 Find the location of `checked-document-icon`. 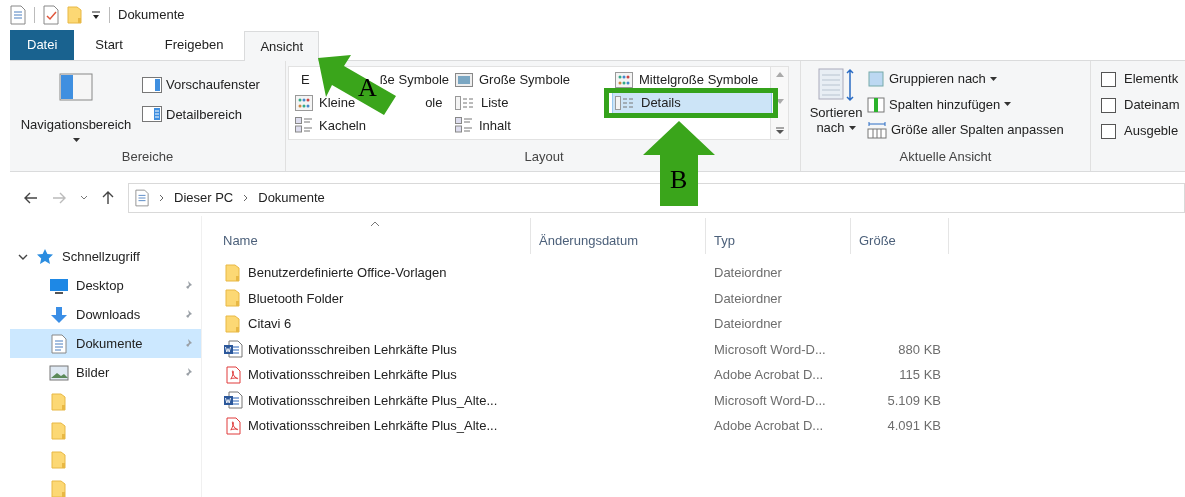

checked-document-icon is located at coordinates (51, 15).